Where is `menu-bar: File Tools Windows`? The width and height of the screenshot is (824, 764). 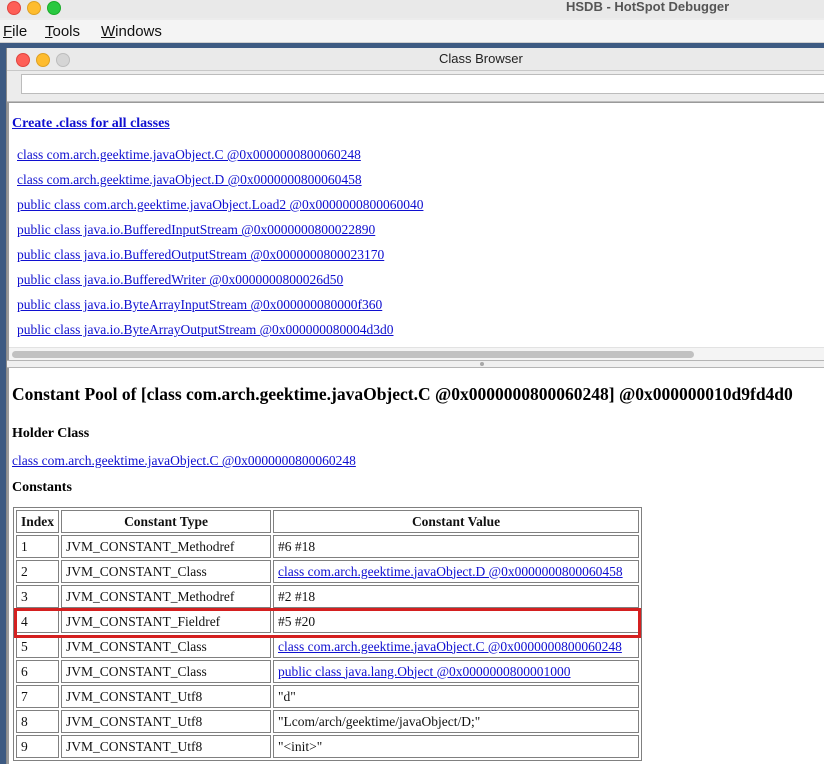 menu-bar: File Tools Windows is located at coordinates (412, 31).